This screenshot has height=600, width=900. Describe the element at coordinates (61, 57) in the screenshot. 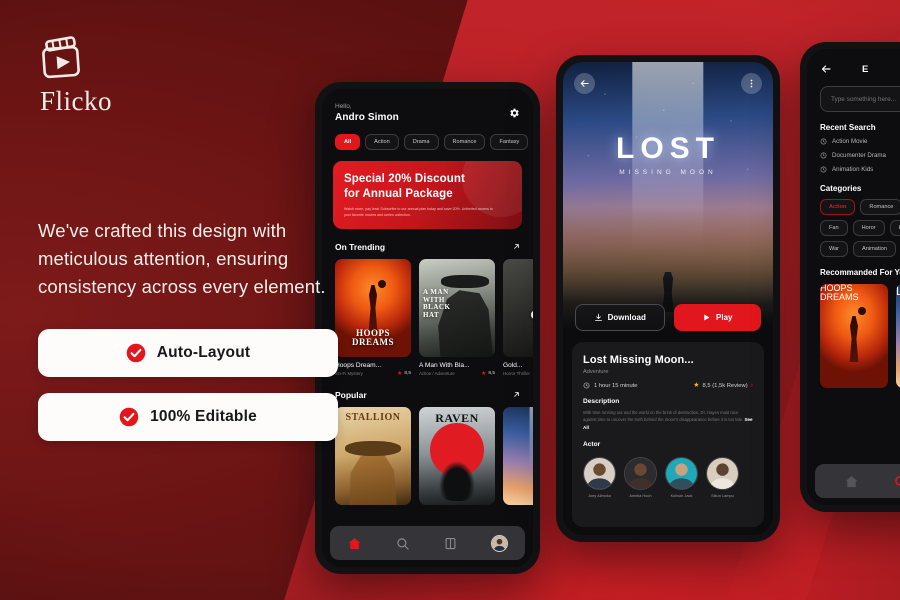

I see `clapperboard-play-icon` at that location.